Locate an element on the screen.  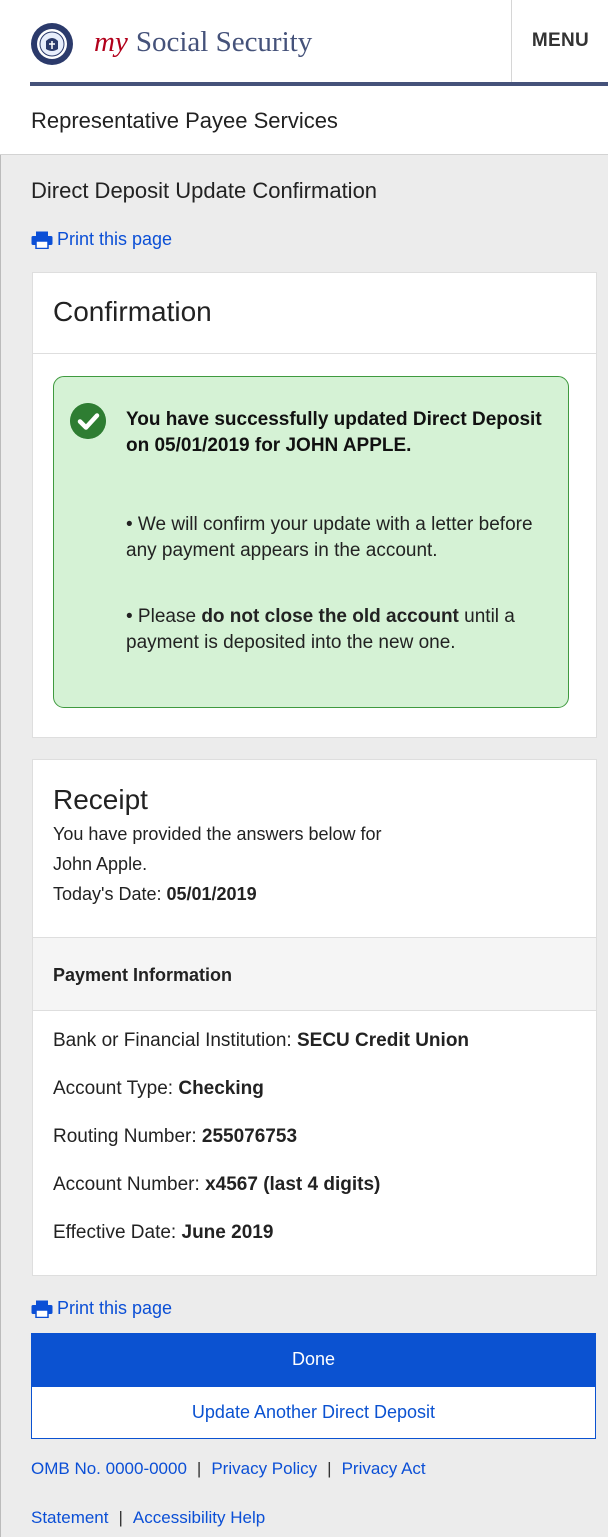
page-title: Direct Deposit Update Confirmation is located at coordinates (204, 190).